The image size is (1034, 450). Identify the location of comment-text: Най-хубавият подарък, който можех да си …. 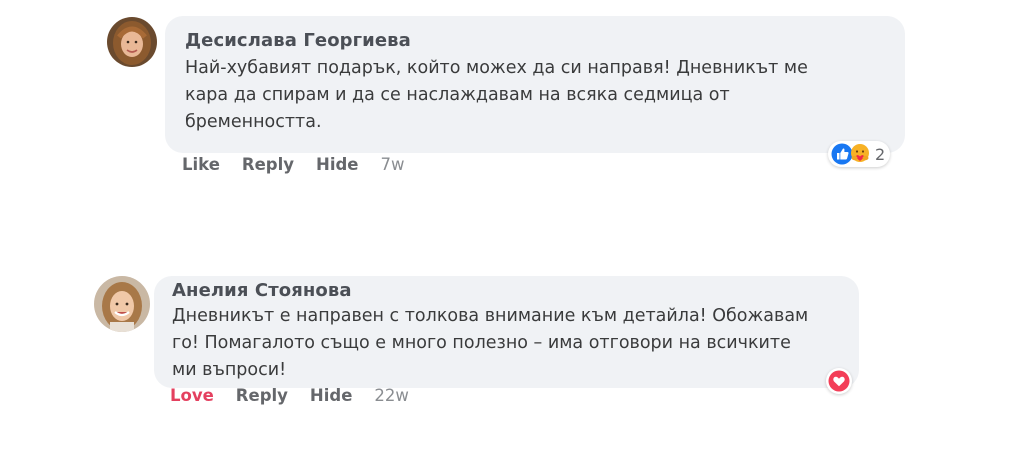
(535, 95).